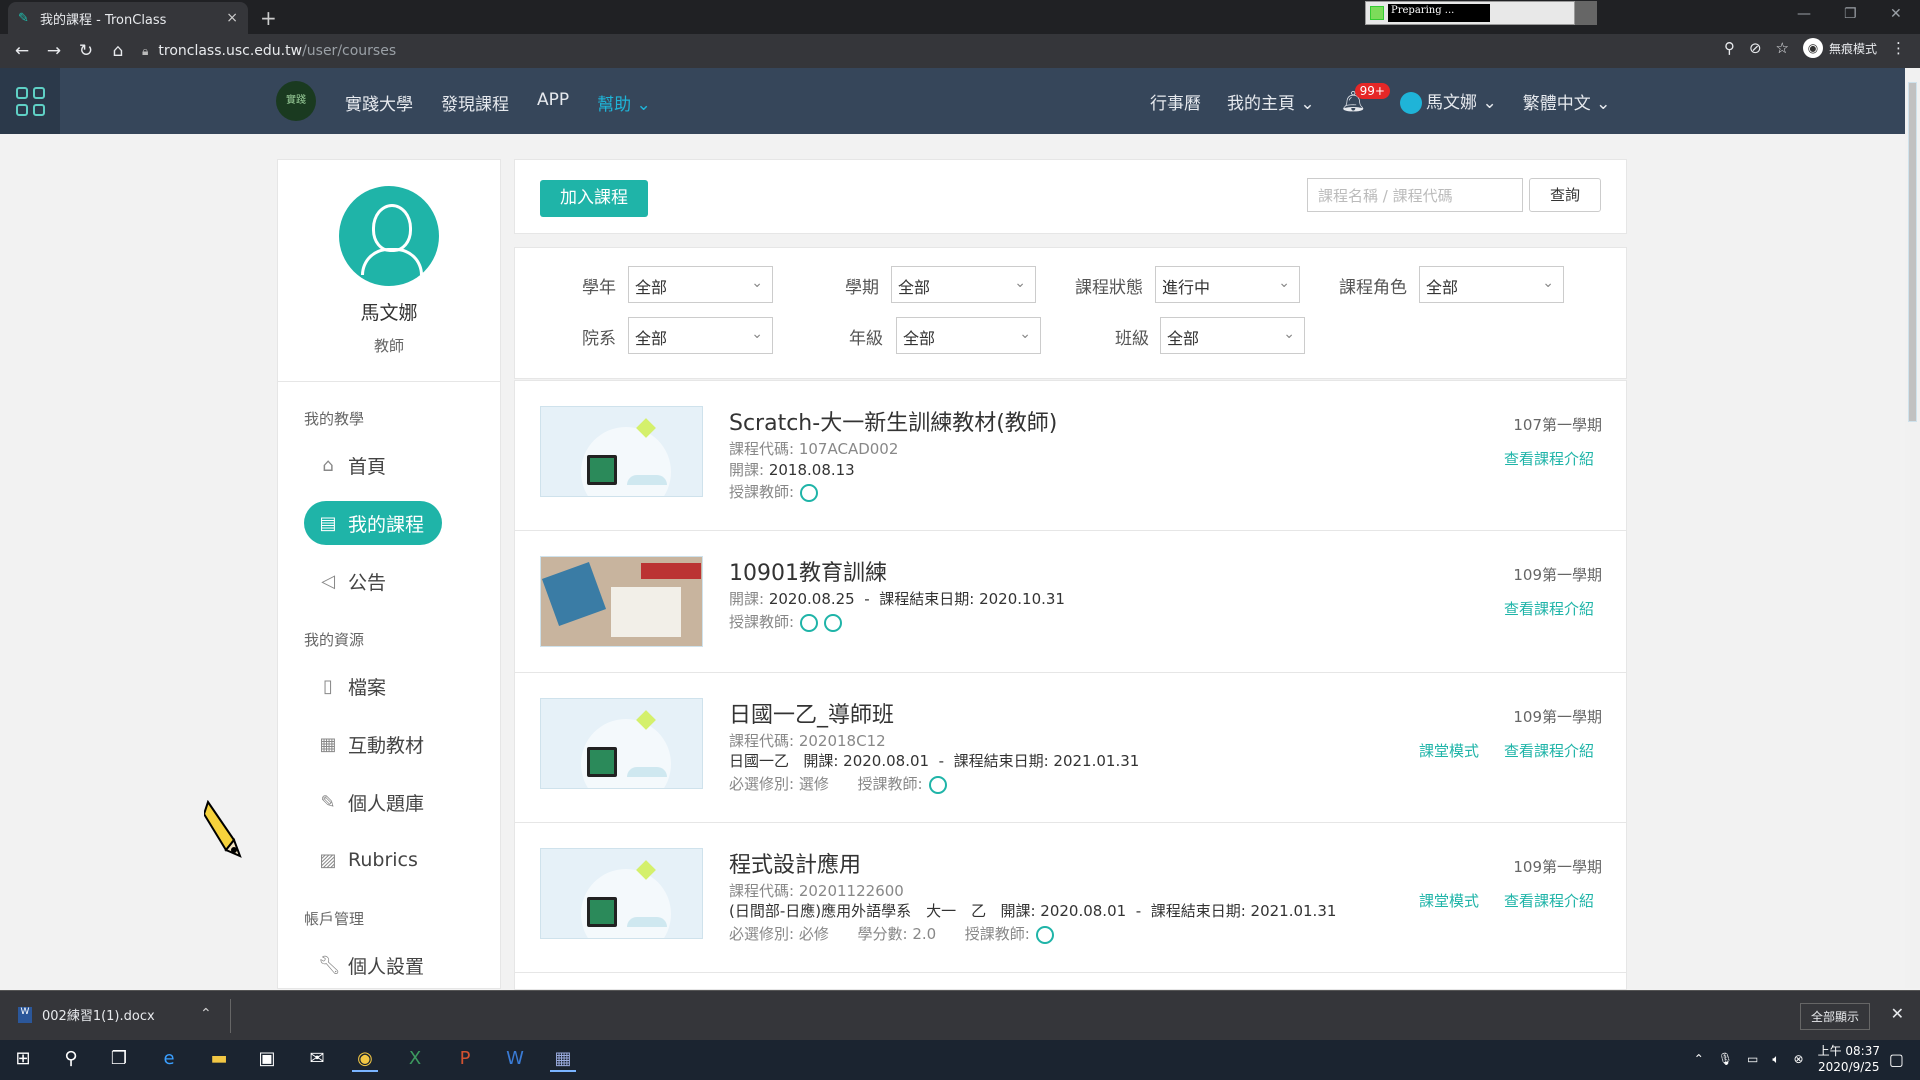  Describe the element at coordinates (1896, 14) in the screenshot. I see `window-close-icon: ✕` at that location.